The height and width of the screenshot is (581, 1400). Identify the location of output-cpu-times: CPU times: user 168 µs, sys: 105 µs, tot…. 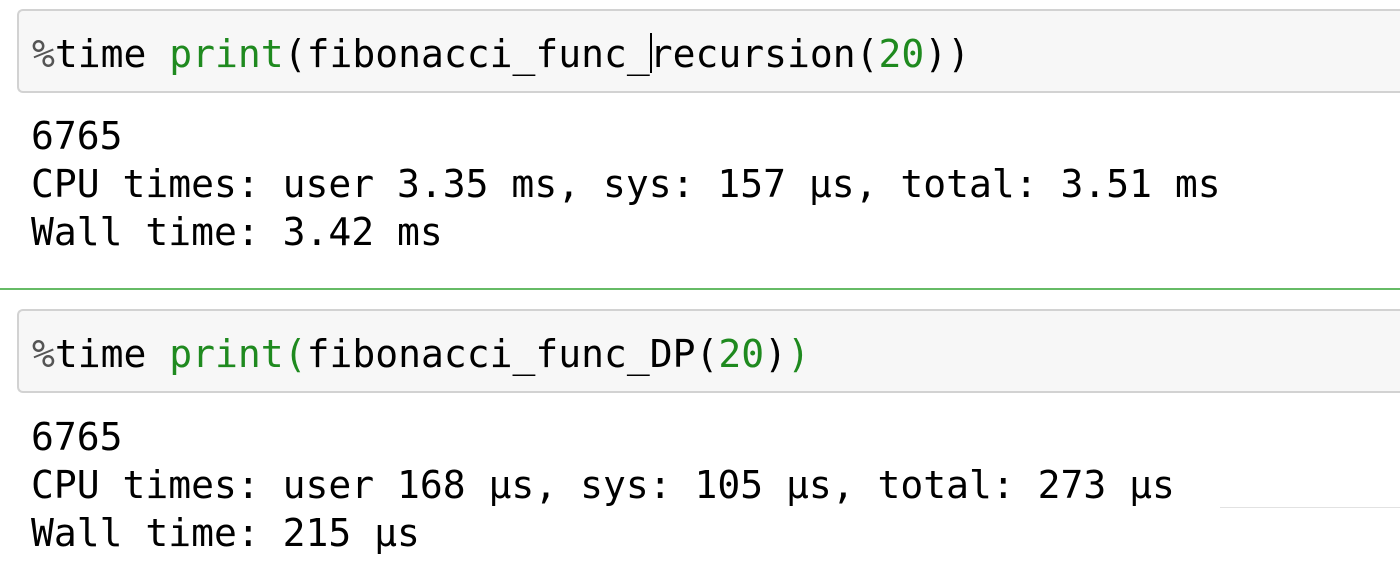
(603, 485).